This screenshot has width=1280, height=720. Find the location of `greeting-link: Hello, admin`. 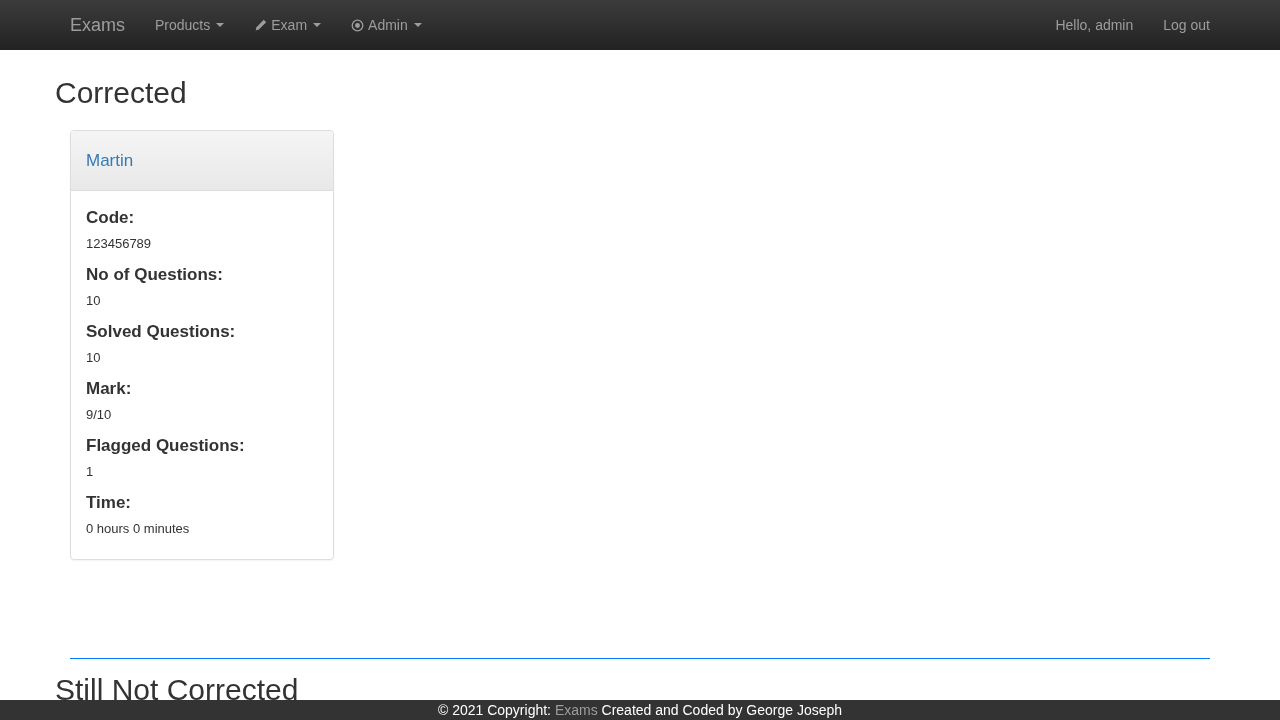

greeting-link: Hello, admin is located at coordinates (1094, 25).